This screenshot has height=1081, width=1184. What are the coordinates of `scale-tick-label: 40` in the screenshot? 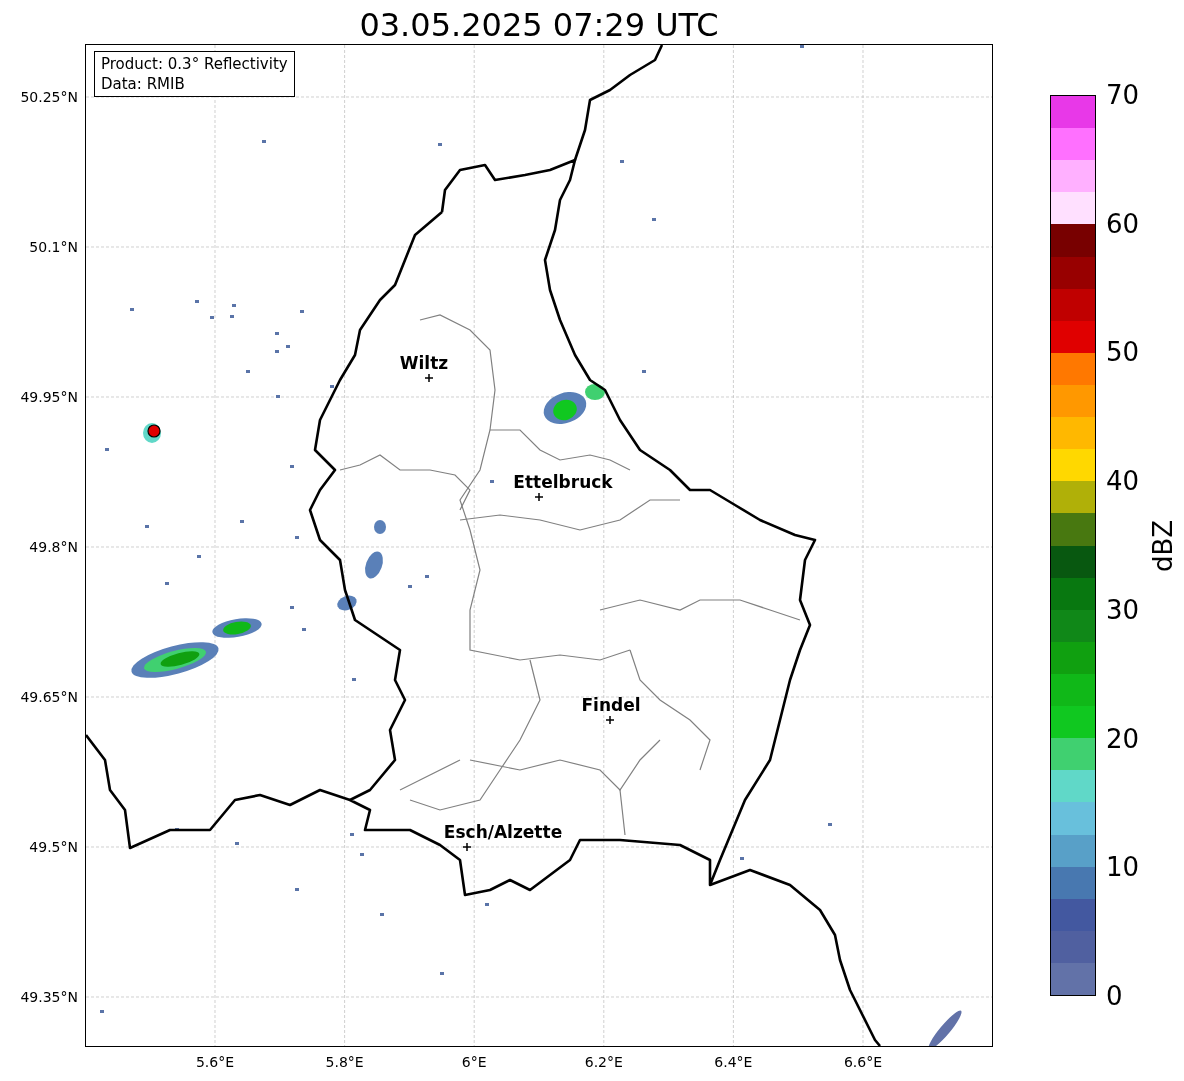 It's located at (1123, 481).